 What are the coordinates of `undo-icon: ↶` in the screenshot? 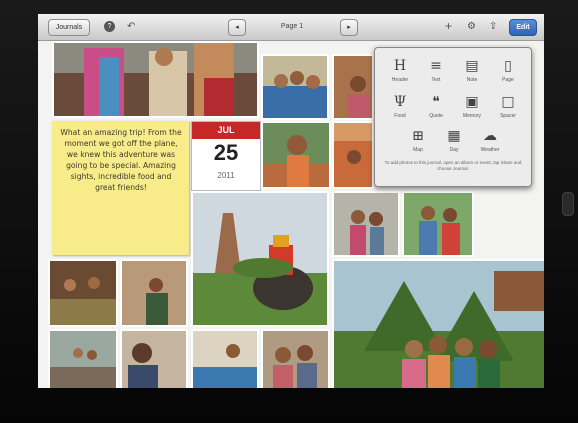 It's located at (131, 26).